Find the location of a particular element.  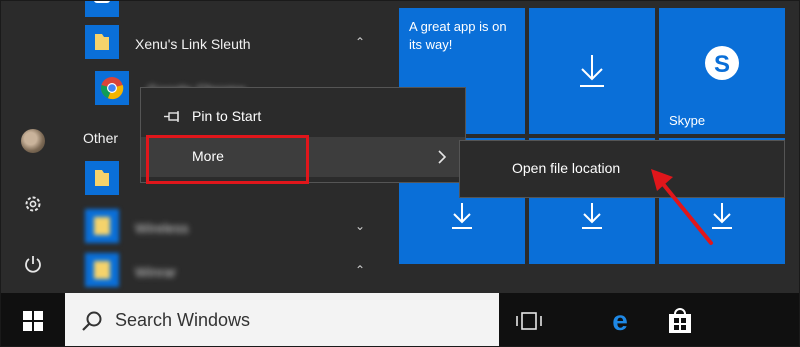

app-item-label: Wireless is located at coordinates (162, 228).